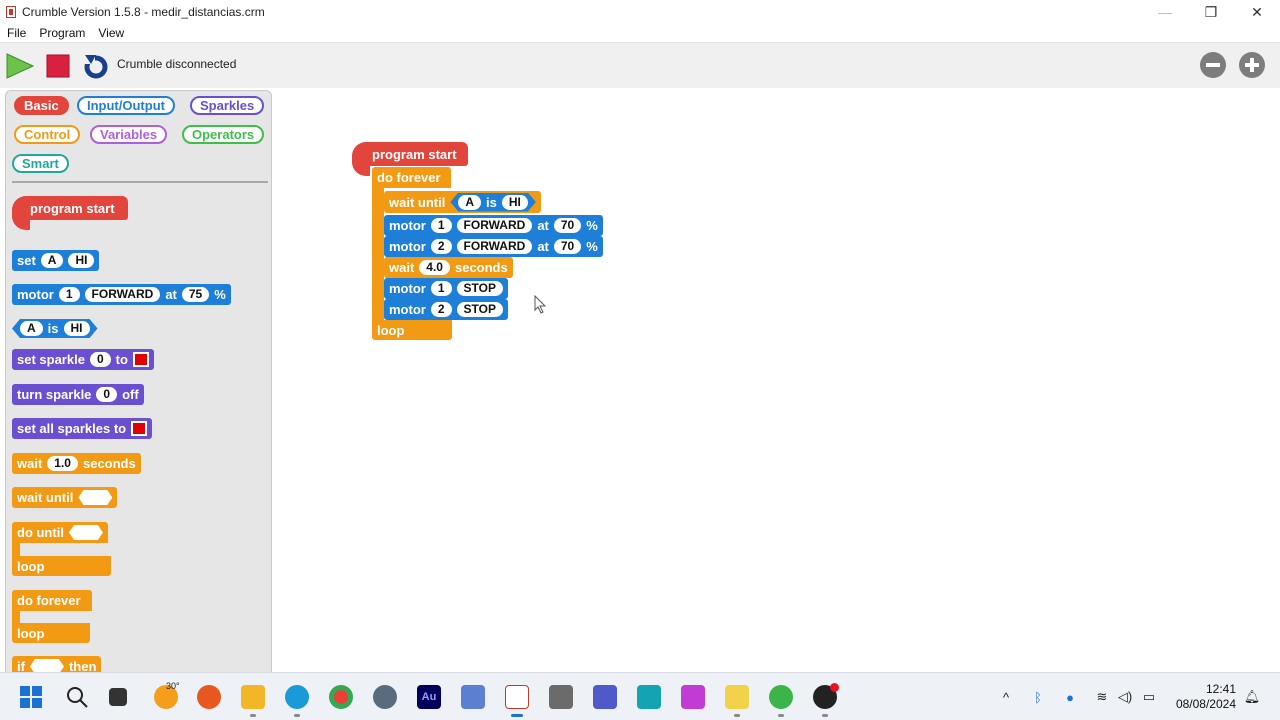 Image resolution: width=1280 pixels, height=720 pixels. I want to click on palette-wait-block: wait 1.0 seconds, so click(76, 463).